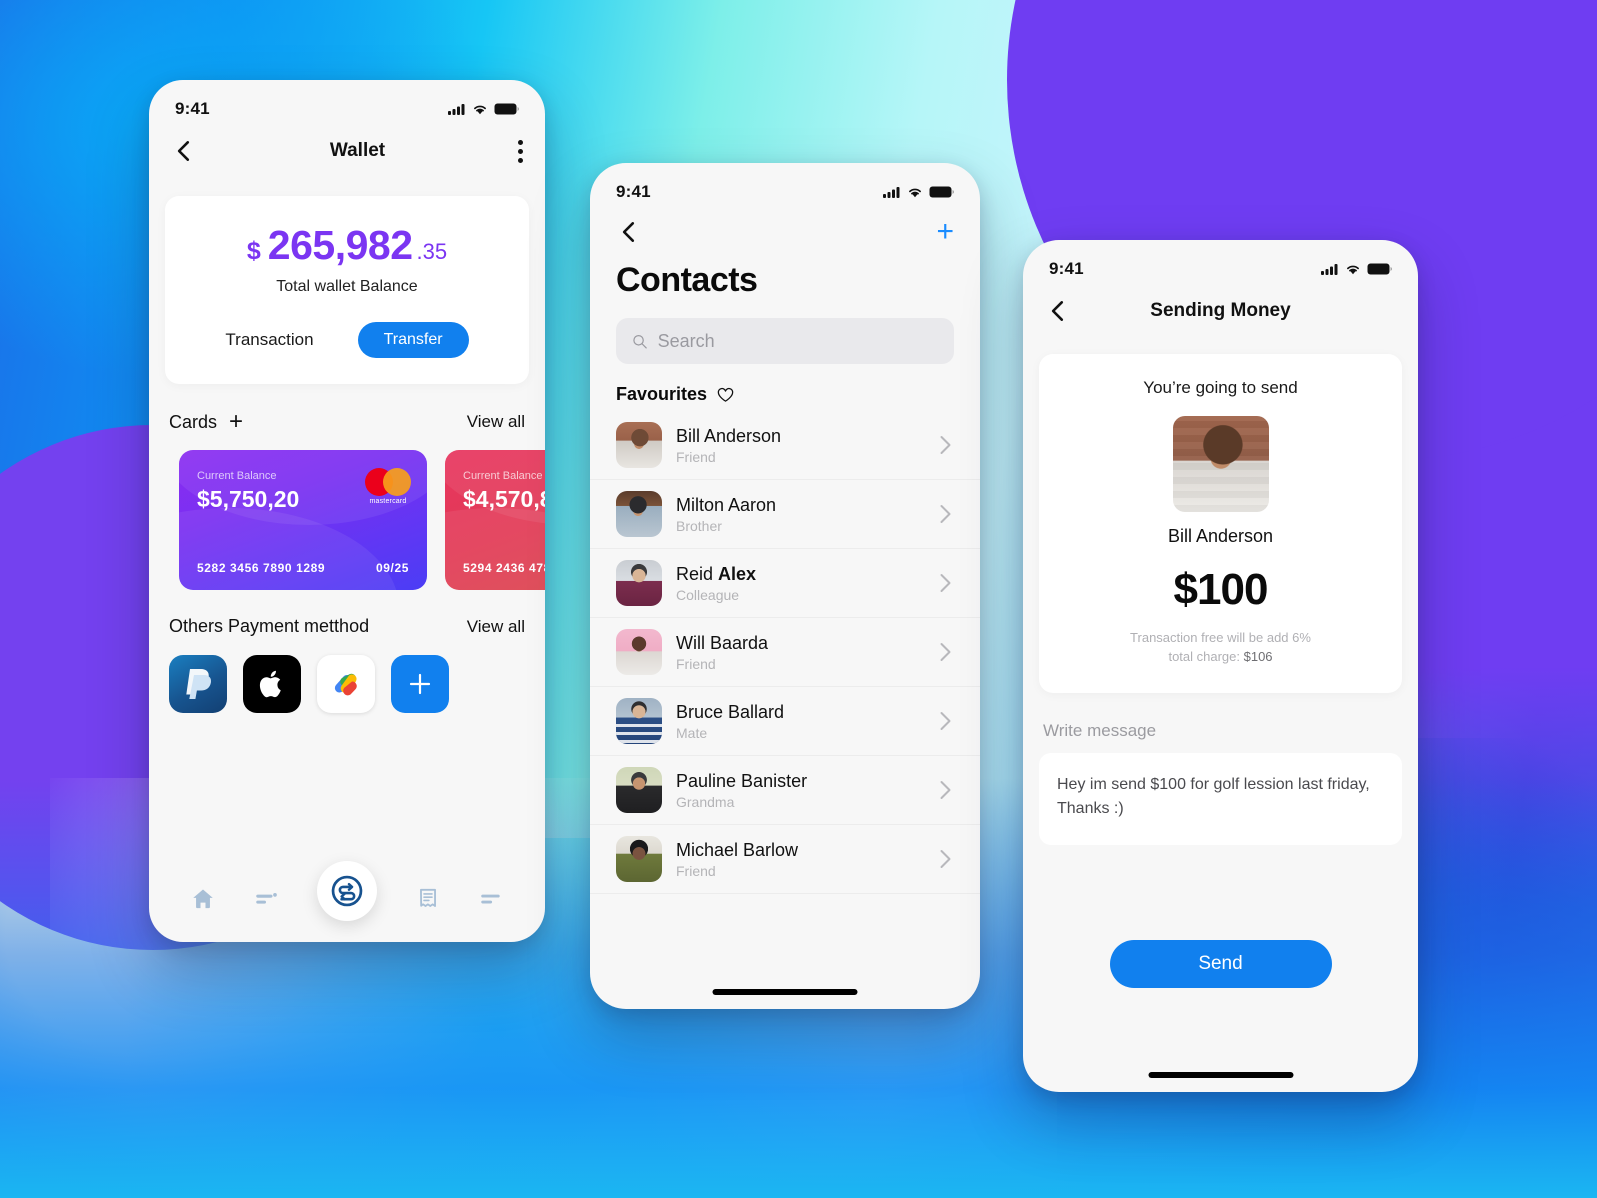  What do you see at coordinates (662, 394) in the screenshot?
I see `favourites-label: Favourites` at bounding box center [662, 394].